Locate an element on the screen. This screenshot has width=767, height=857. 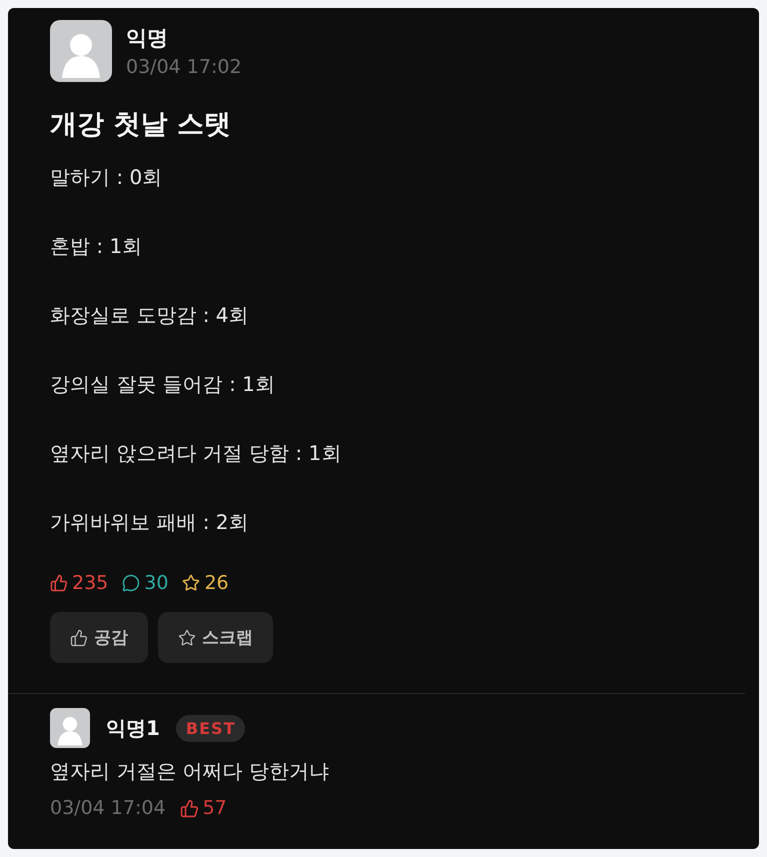
post-line: 가위바위보 패배 : 2회 is located at coordinates (150, 522).